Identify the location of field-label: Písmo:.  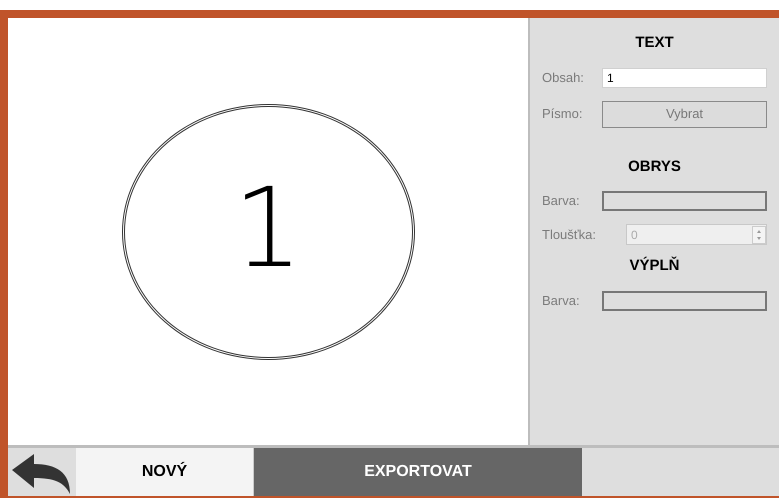
(563, 114).